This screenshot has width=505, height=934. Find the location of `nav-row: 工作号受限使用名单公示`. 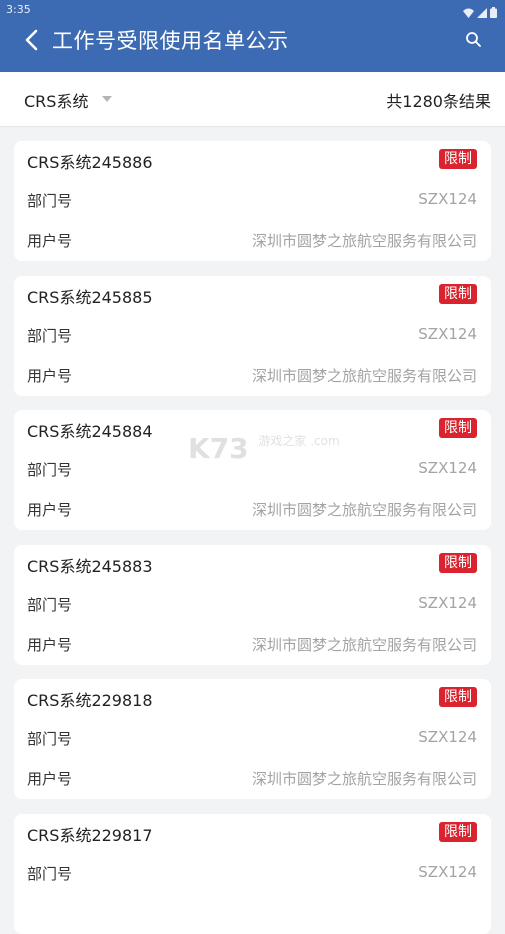

nav-row: 工作号受限使用名单公示 is located at coordinates (252, 40).